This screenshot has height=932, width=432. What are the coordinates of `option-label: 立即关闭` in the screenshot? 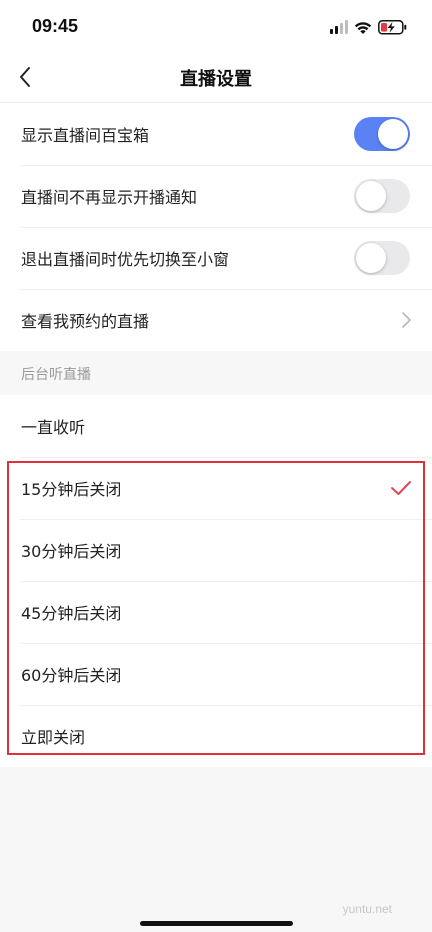 It's located at (53, 737).